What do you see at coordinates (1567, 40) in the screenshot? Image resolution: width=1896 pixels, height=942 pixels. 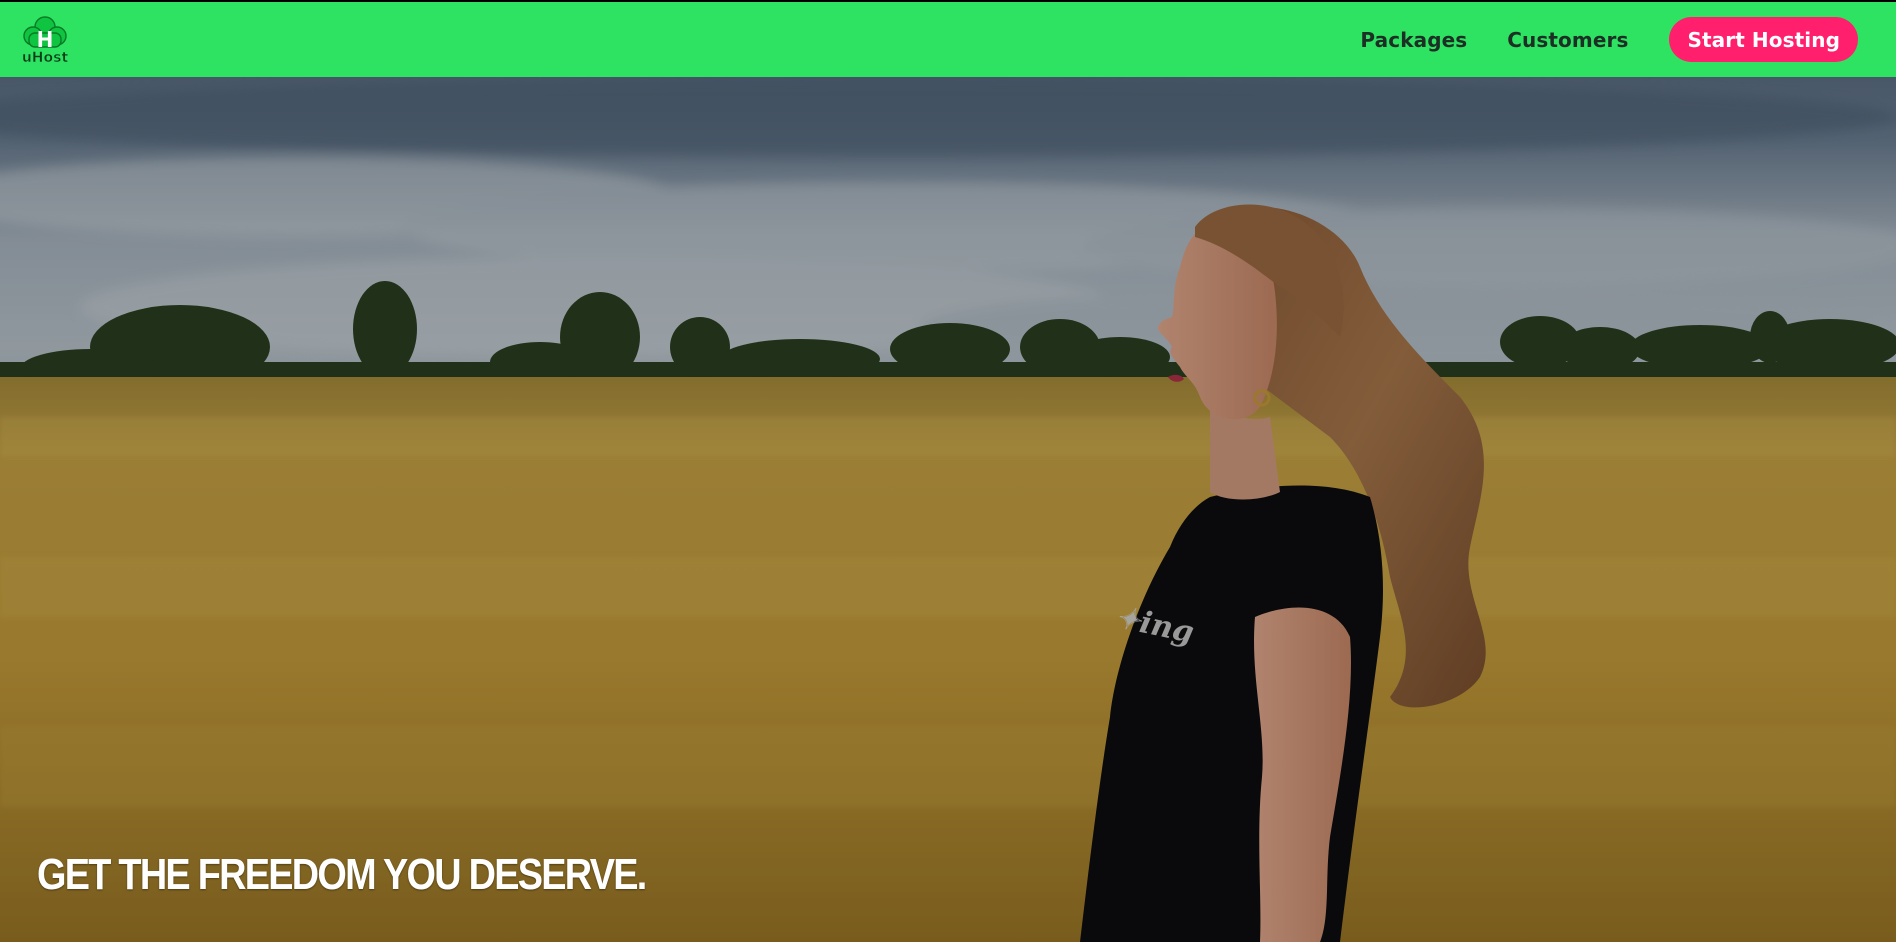 I see `nav-link-customers: Customers` at bounding box center [1567, 40].